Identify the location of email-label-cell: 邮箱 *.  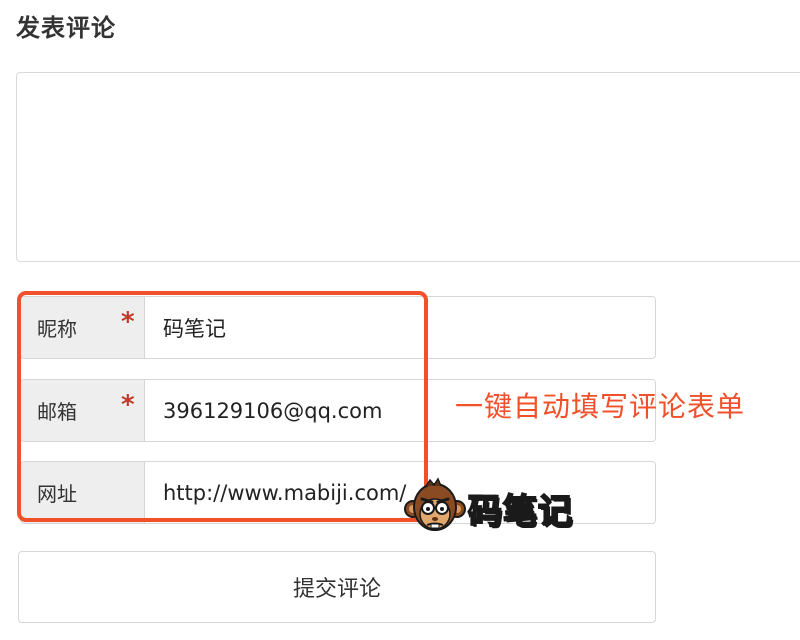
(83, 410).